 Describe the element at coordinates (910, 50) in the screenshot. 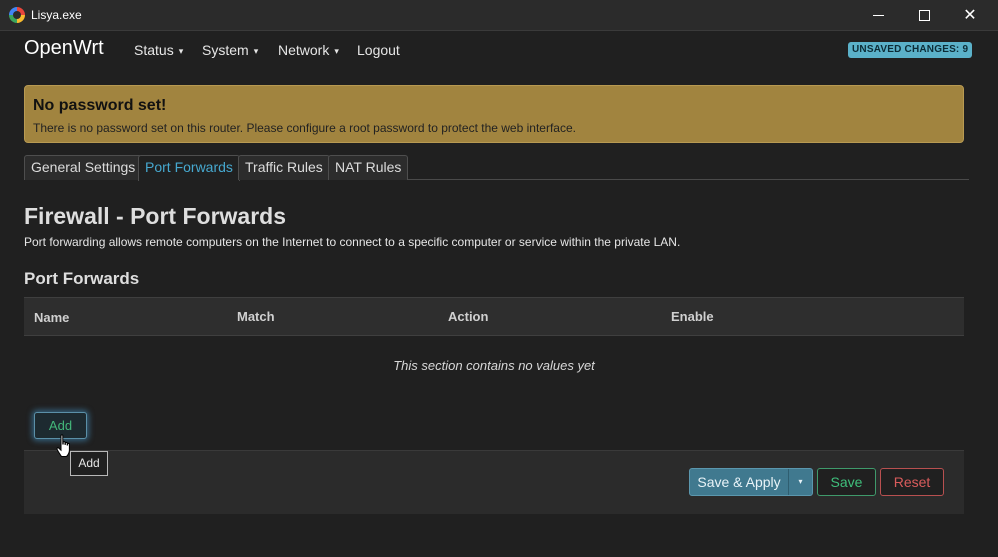

I see `unsaved-changes-badge: UNSAVED CHANGES: 9` at that location.